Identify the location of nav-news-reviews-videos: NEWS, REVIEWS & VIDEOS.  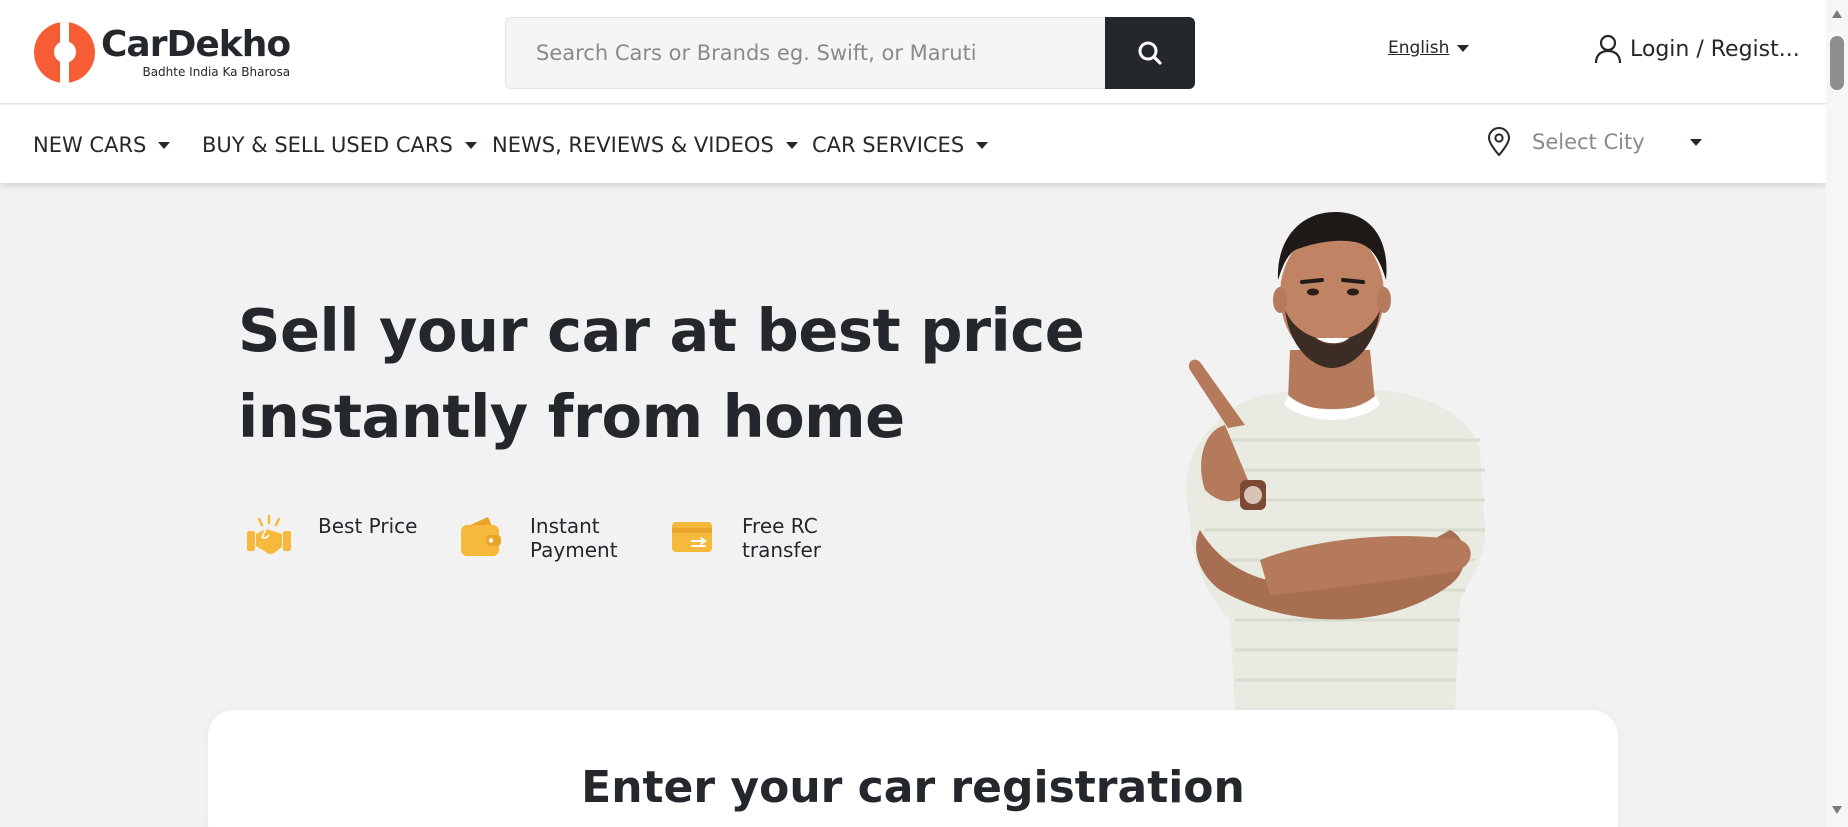
(645, 145).